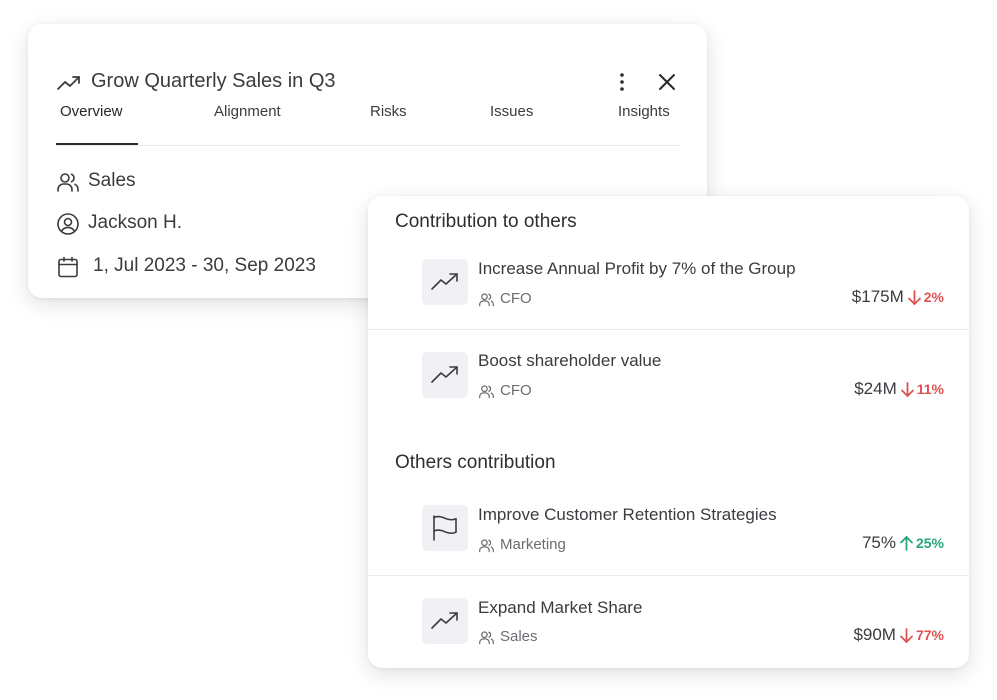 The height and width of the screenshot is (700, 997). I want to click on list-item: Expand Market Share Sales $90M 77%, so click(668, 622).